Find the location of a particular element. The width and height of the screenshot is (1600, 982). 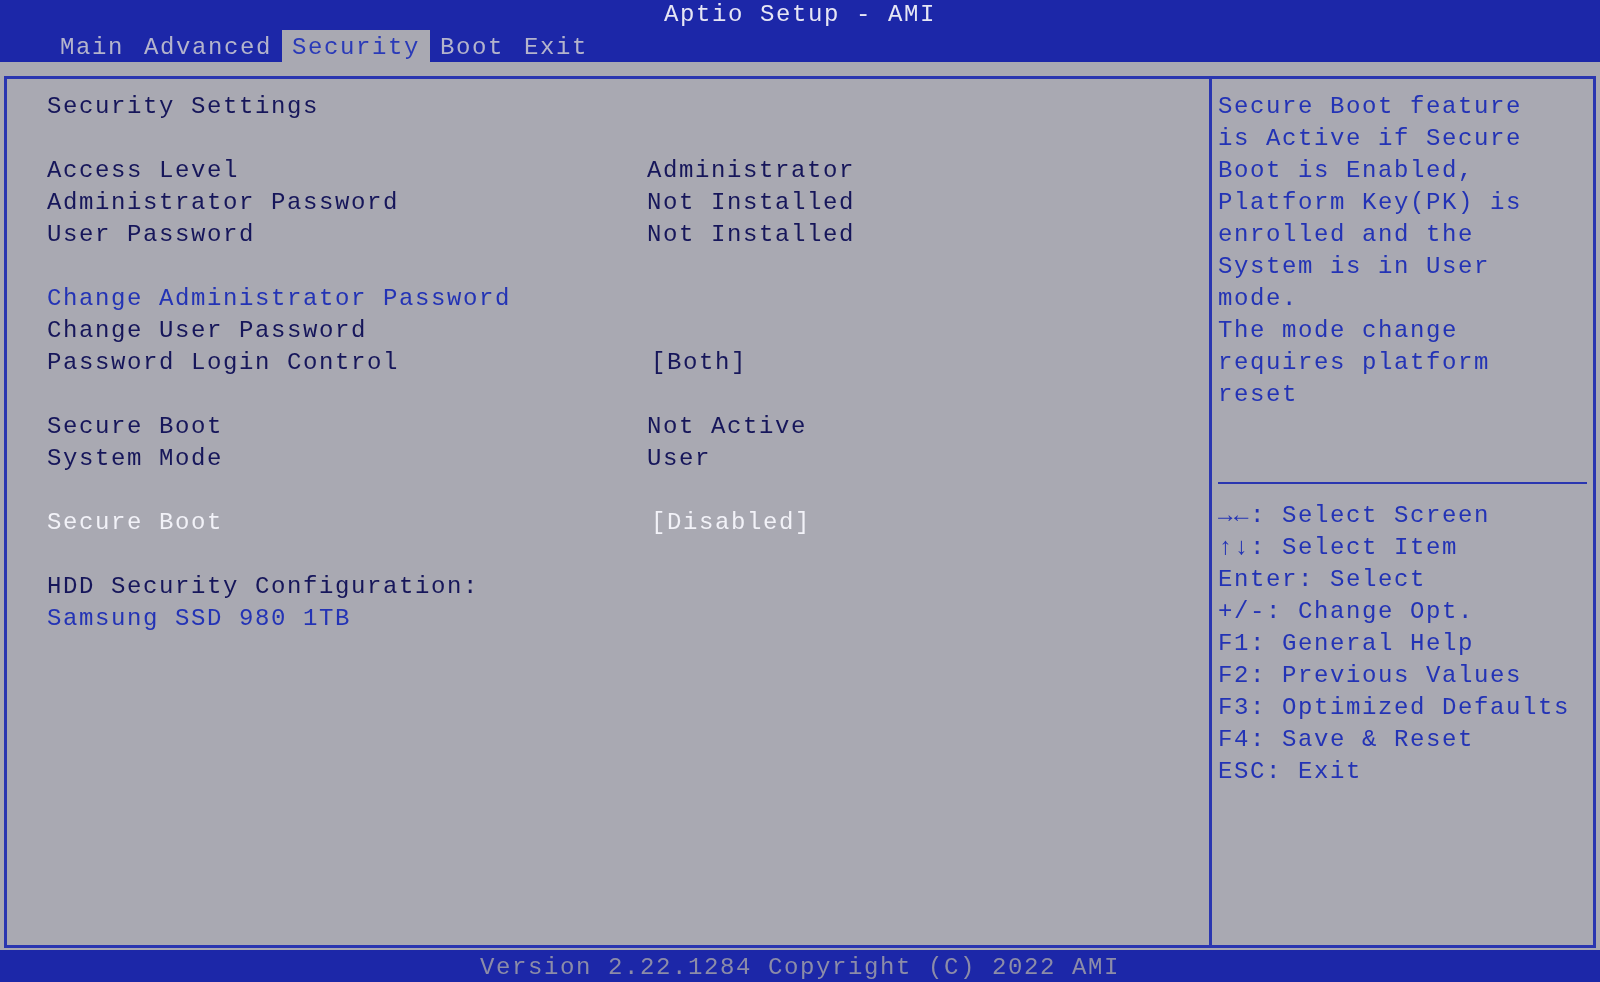

help-text: The mode change is located at coordinates (1339, 331).